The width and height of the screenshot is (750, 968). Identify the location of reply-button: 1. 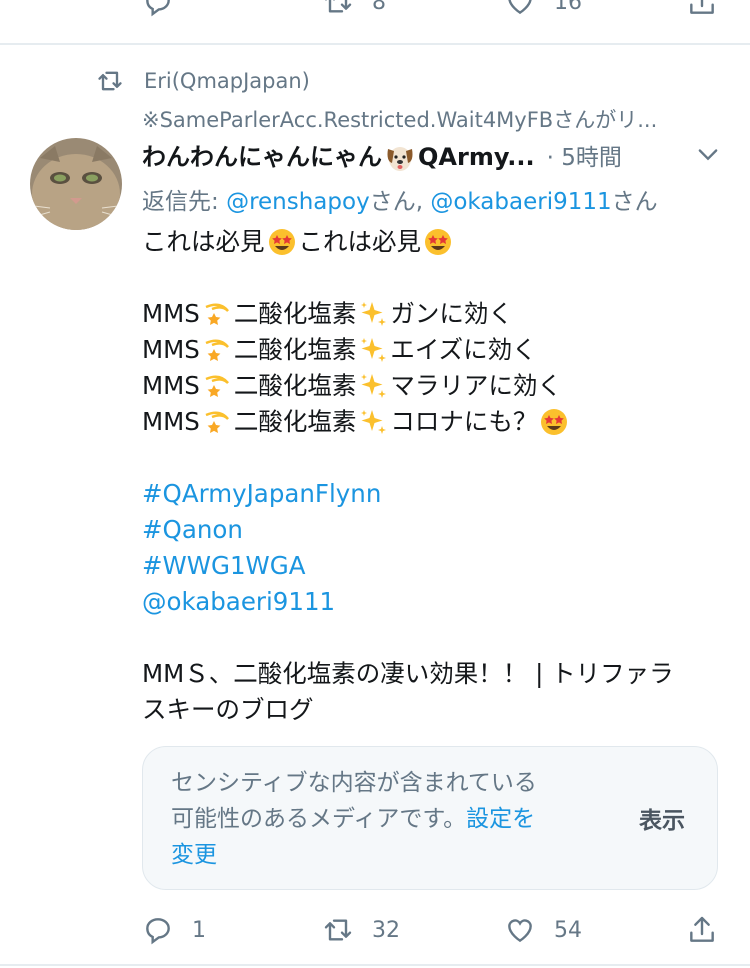
(174, 930).